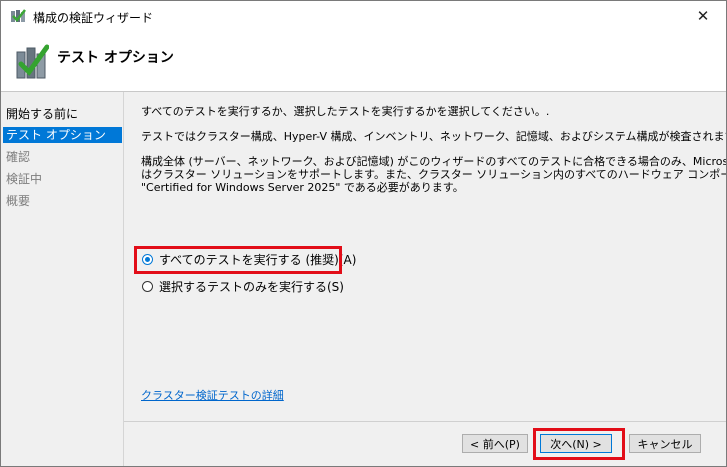 This screenshot has height=467, width=727. What do you see at coordinates (24, 179) in the screenshot?
I see `sidebar-item-validating: 検証中` at bounding box center [24, 179].